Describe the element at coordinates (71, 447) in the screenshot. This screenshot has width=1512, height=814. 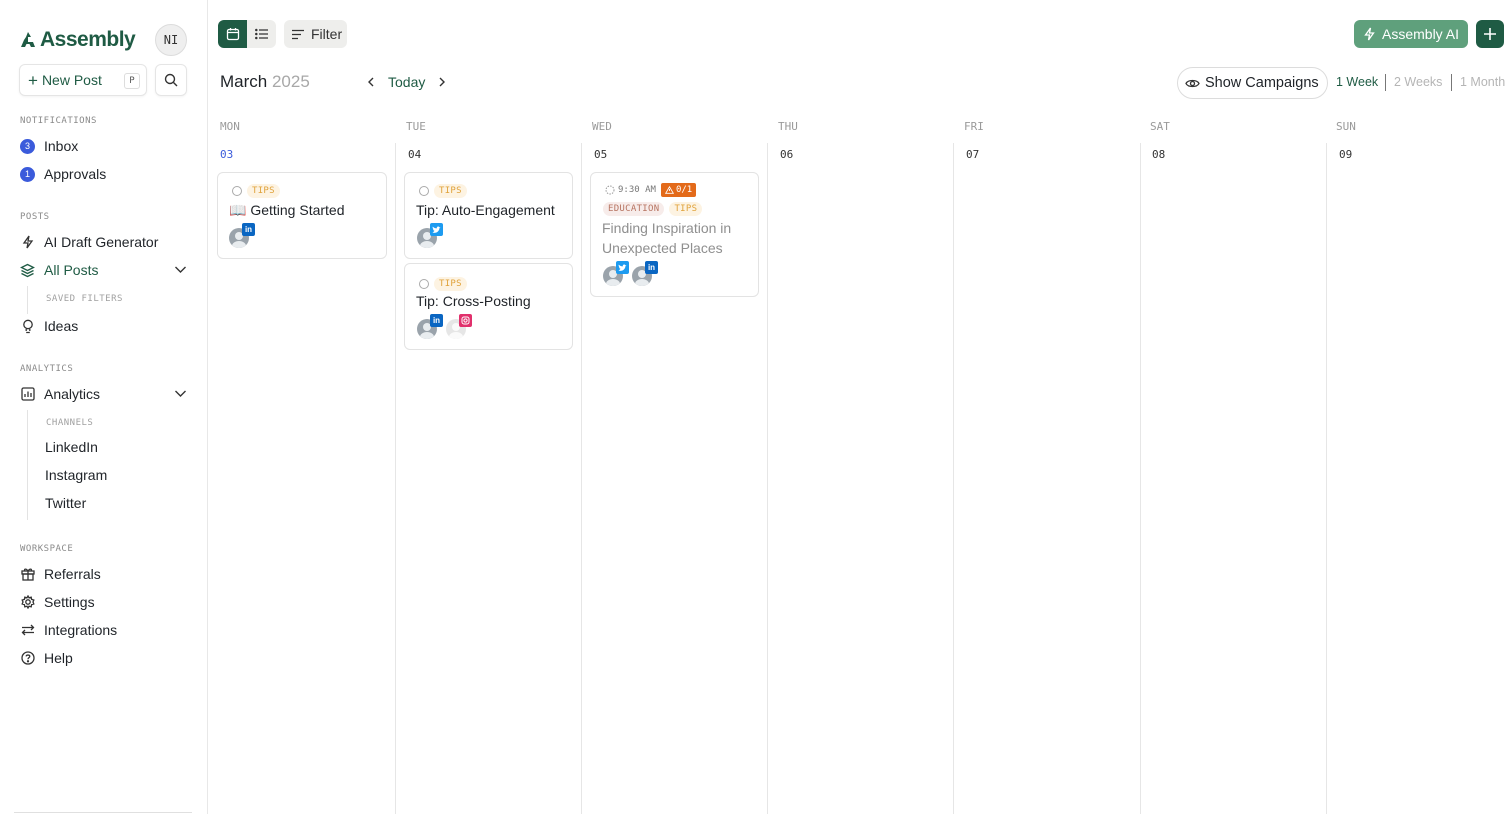
I see `channel-linkedin: LinkedIn` at that location.